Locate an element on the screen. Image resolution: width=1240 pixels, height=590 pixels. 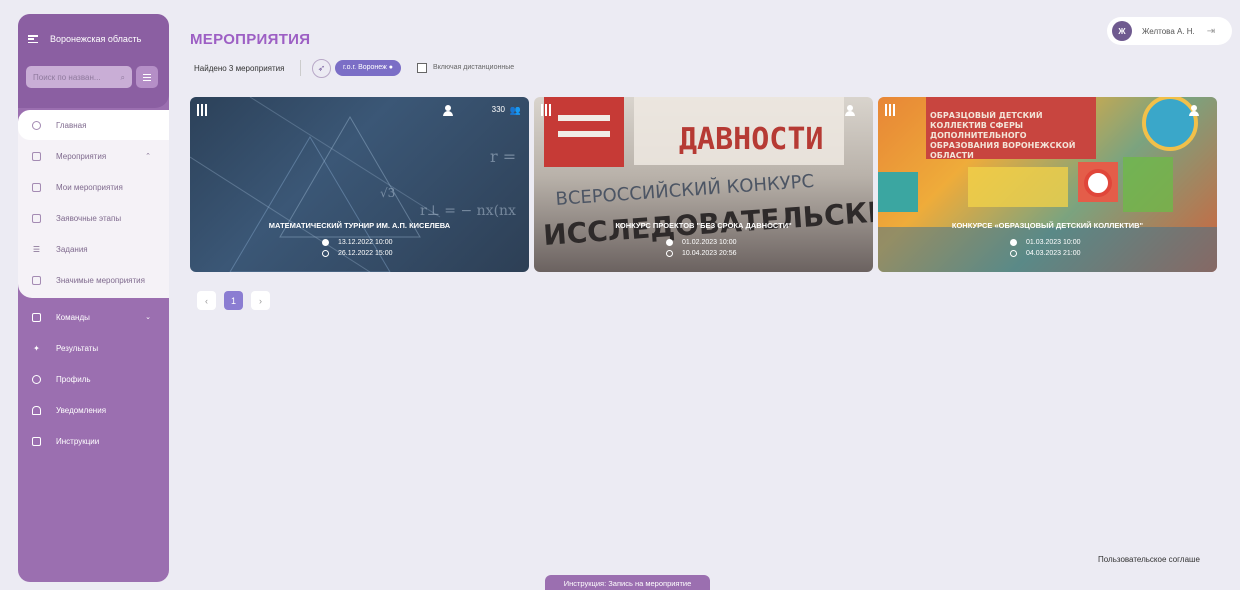
user-name: Желтова А. Н. is located at coordinates (1168, 31).